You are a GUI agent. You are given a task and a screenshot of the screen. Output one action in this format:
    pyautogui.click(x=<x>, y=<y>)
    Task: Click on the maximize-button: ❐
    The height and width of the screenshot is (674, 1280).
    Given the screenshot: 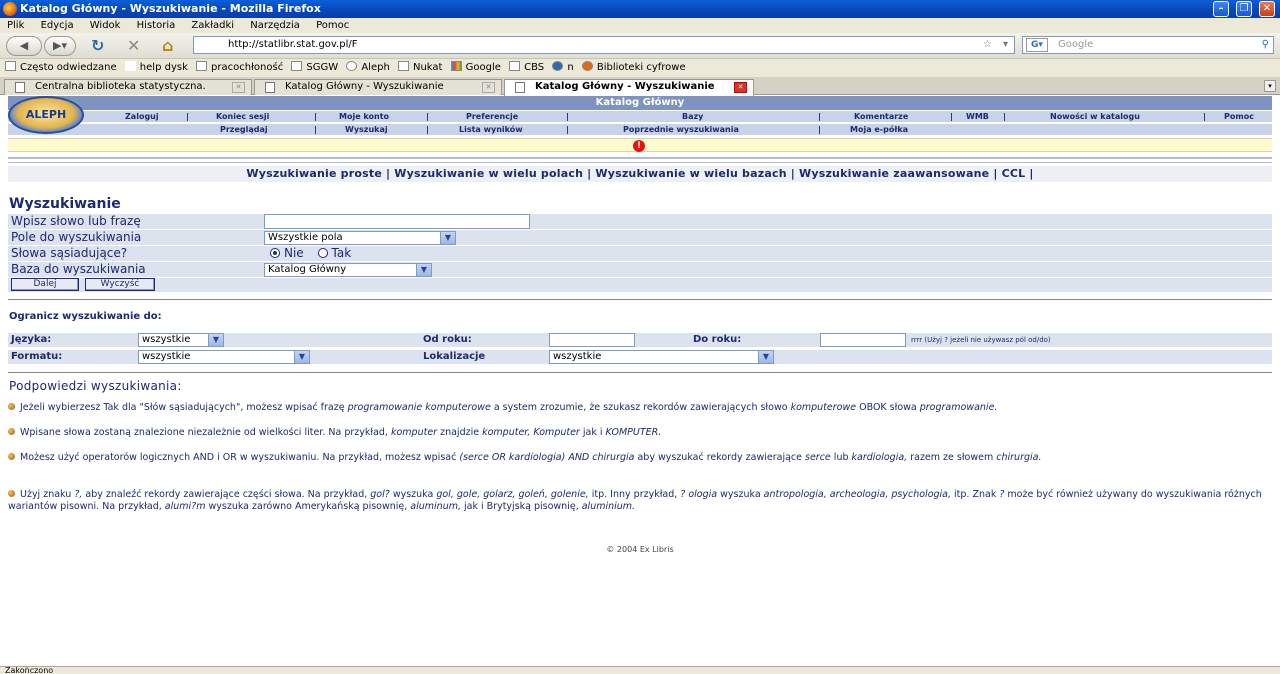 What is the action you would take?
    pyautogui.click(x=1244, y=9)
    